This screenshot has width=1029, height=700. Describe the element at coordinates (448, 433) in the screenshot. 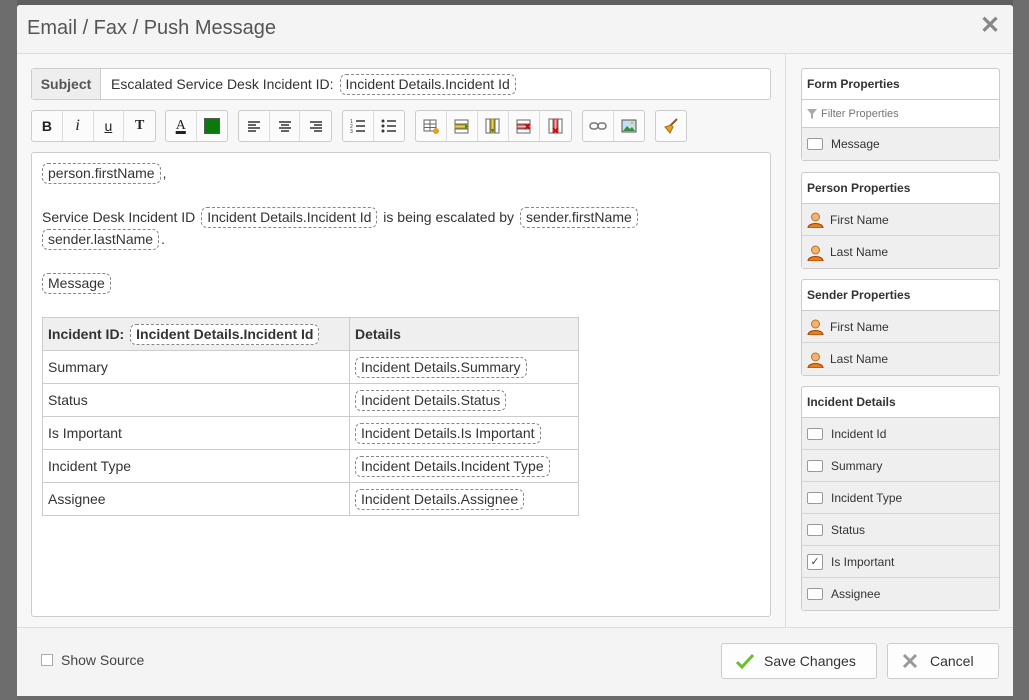

I see `table-cell-tag: Incident Details.Is Important` at that location.